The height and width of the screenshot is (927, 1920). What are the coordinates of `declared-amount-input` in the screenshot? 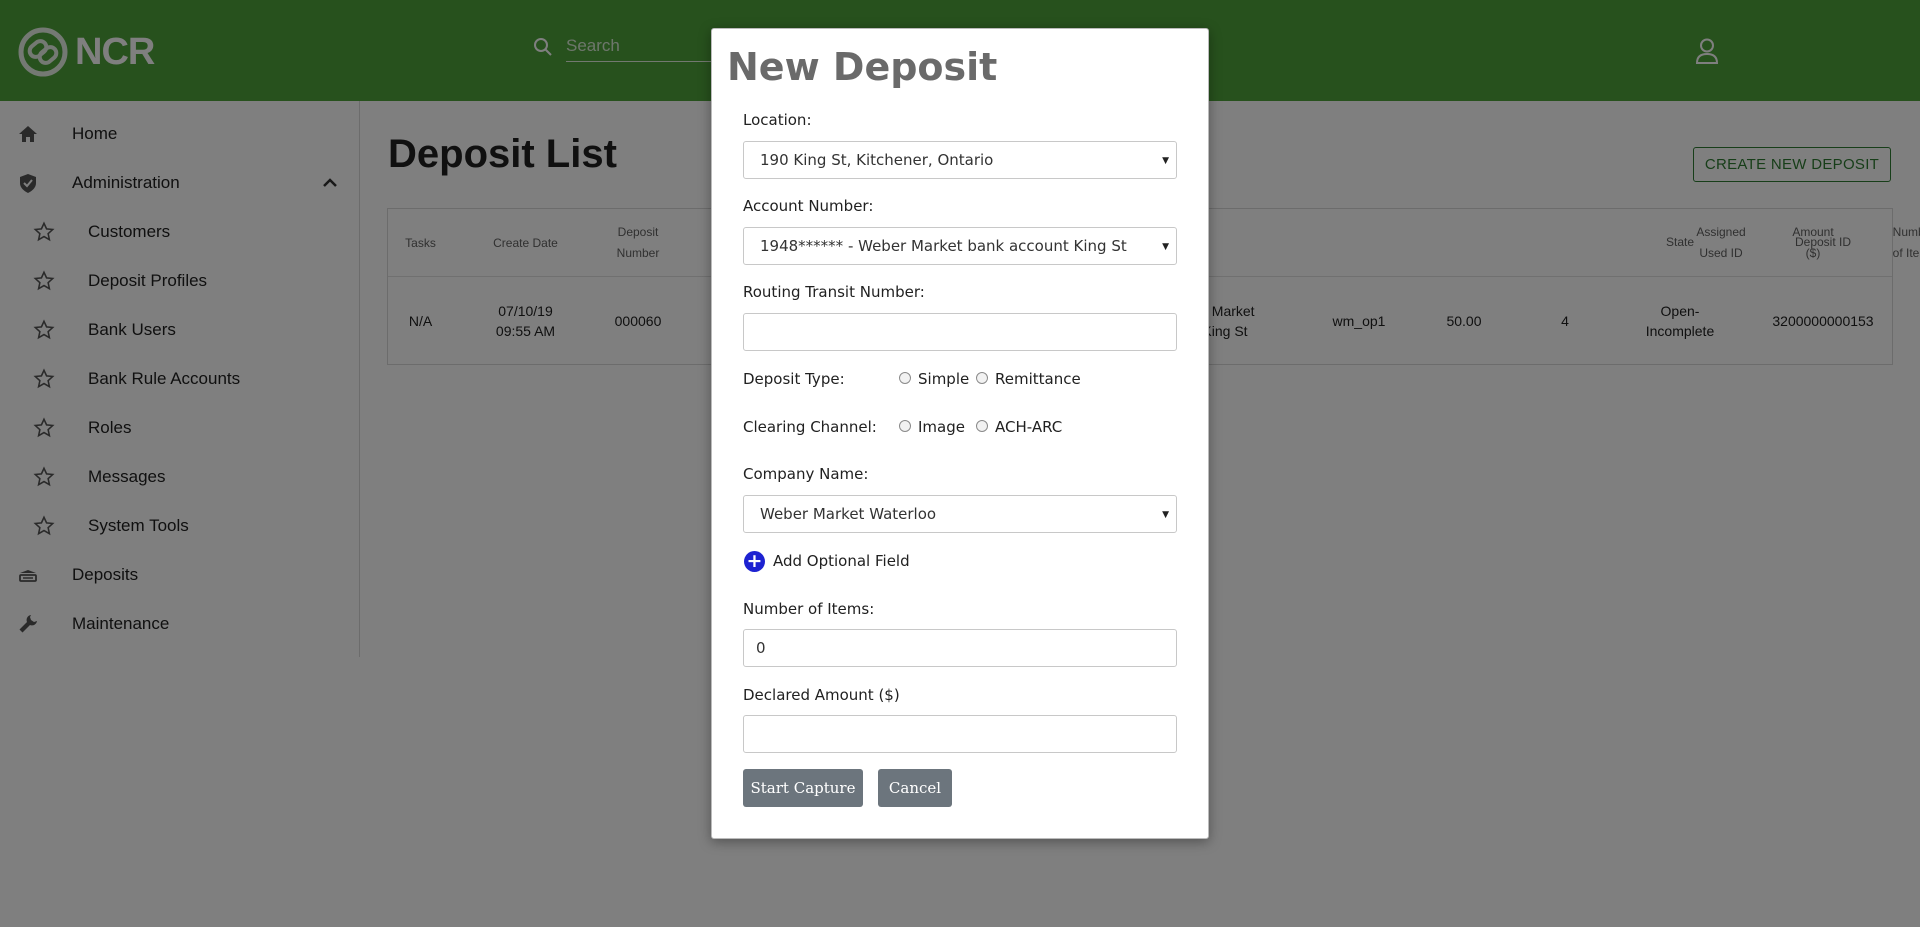 It's located at (960, 734).